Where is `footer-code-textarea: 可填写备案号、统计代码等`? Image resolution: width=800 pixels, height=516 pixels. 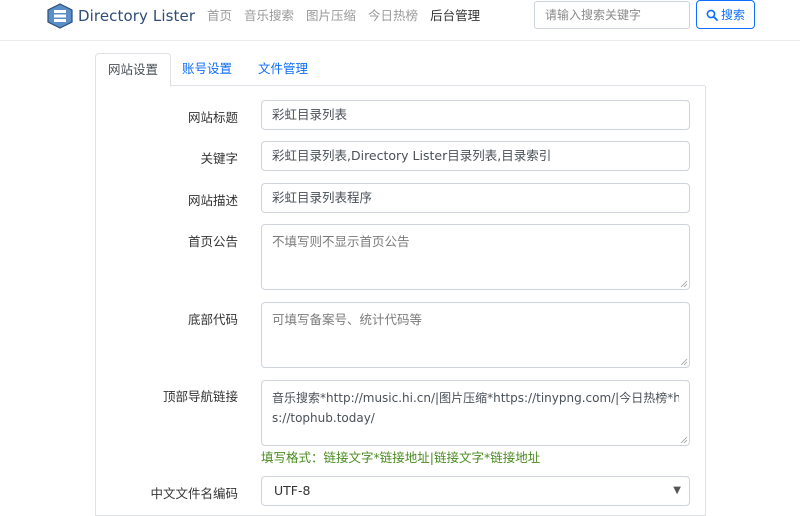
footer-code-textarea: 可填写备案号、统计代码等 is located at coordinates (475, 335).